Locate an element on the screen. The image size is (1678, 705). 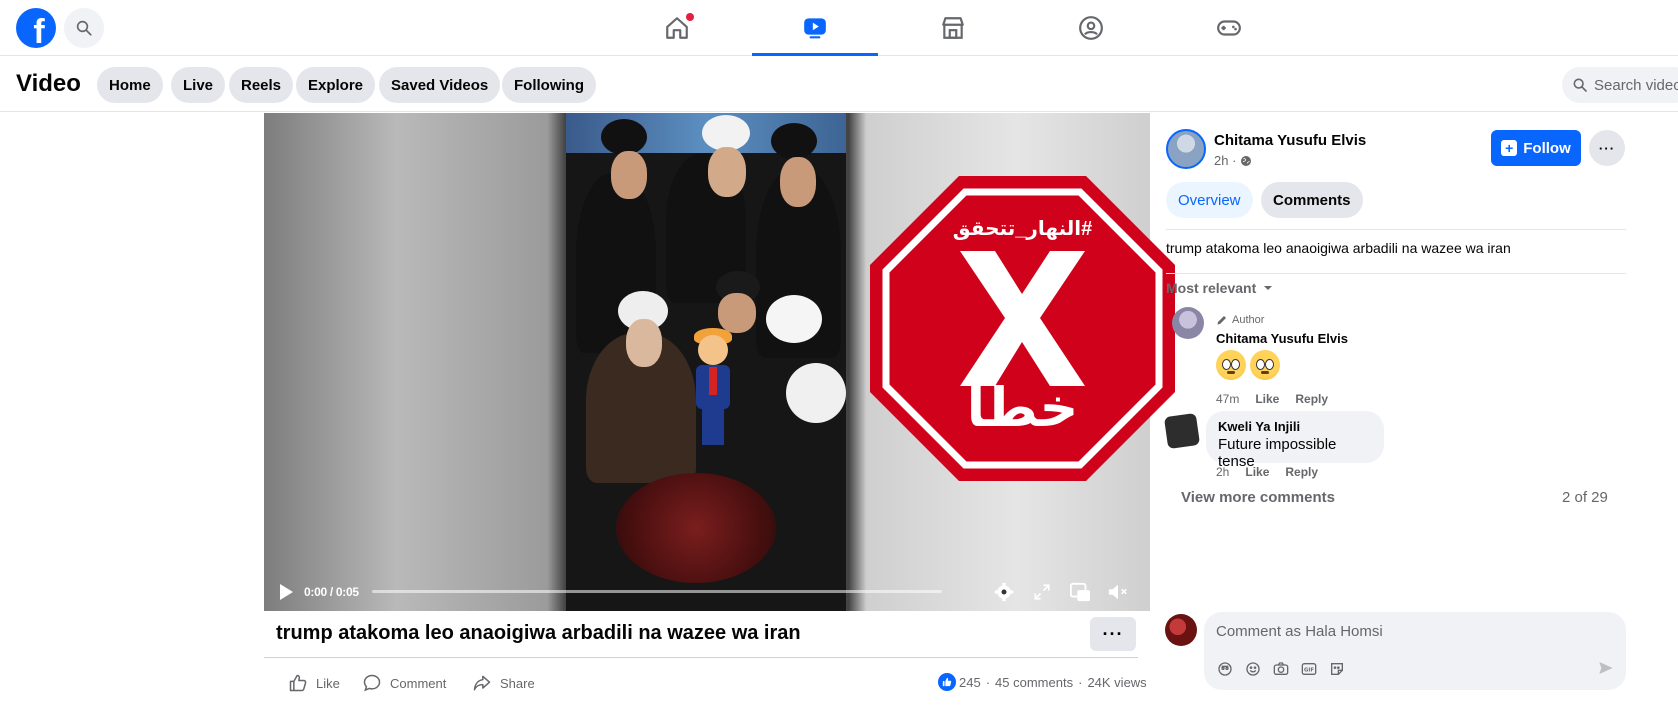
send-icon is located at coordinates (1606, 668).